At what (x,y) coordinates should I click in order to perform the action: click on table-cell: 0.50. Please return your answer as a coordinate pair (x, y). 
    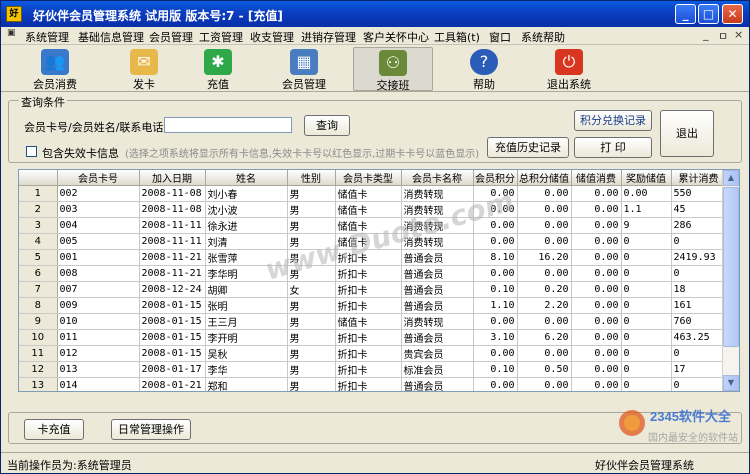
    Looking at the image, I should click on (544, 369).